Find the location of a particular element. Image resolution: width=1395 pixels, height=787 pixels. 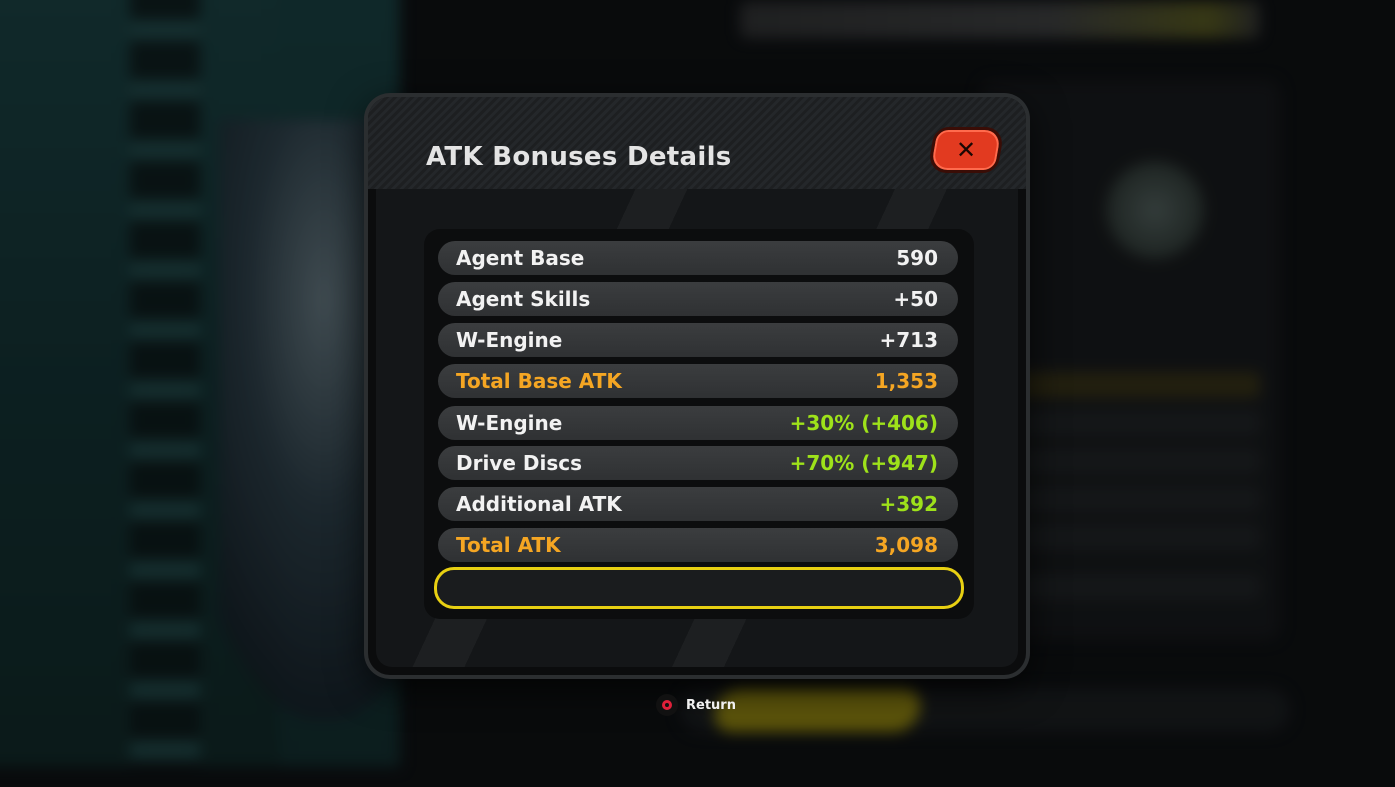

stat-value: 590 is located at coordinates (917, 258).